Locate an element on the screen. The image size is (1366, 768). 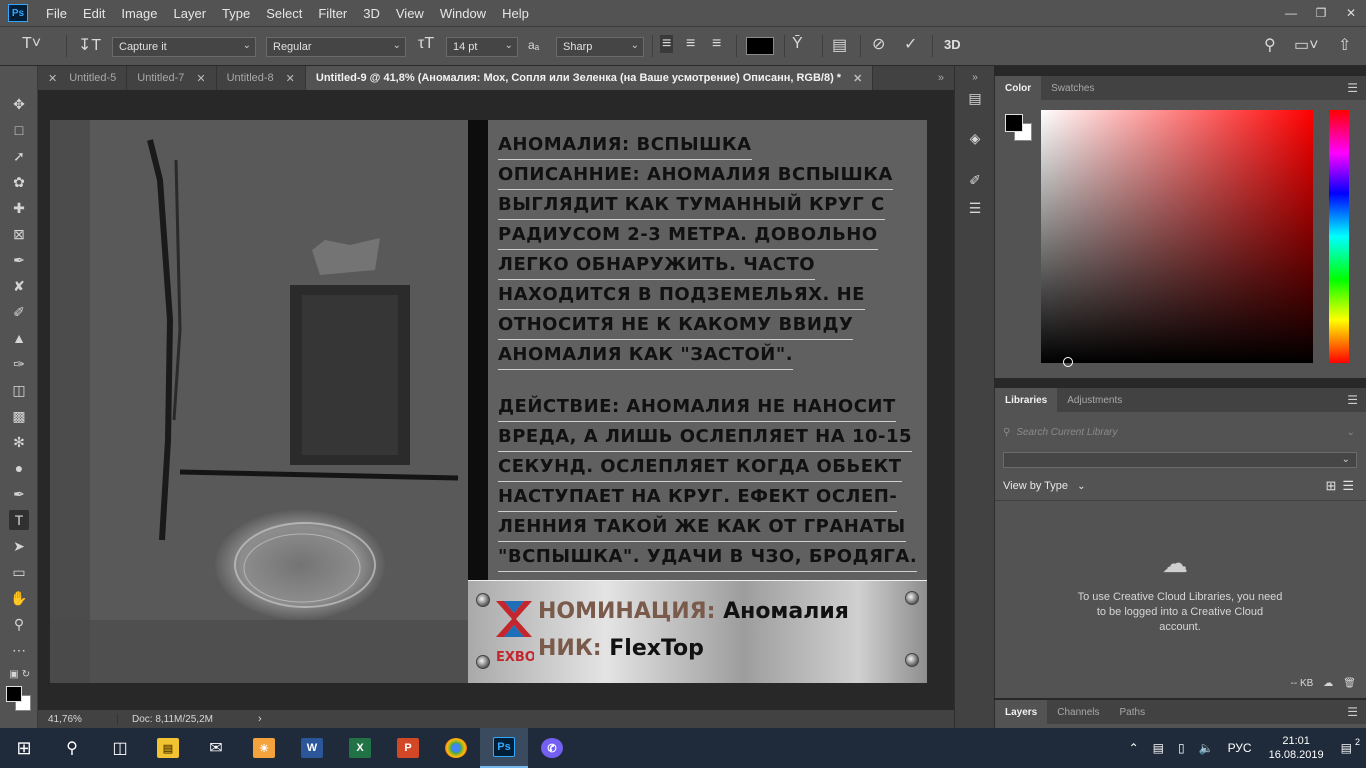
type-tool-icon: T is located at coordinates (19, 520).